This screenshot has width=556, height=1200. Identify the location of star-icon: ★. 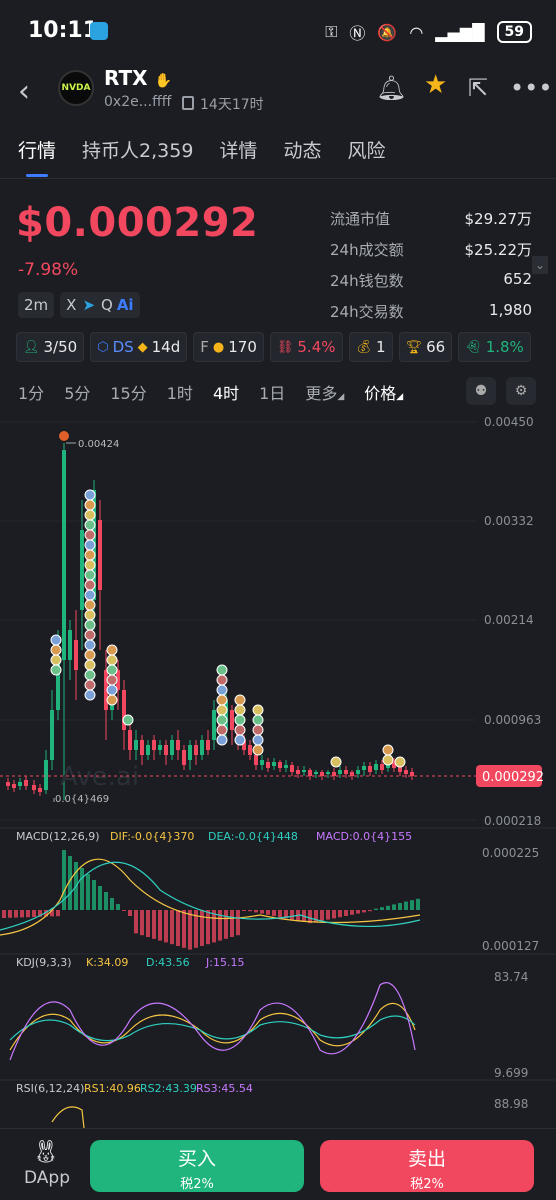
(435, 85).